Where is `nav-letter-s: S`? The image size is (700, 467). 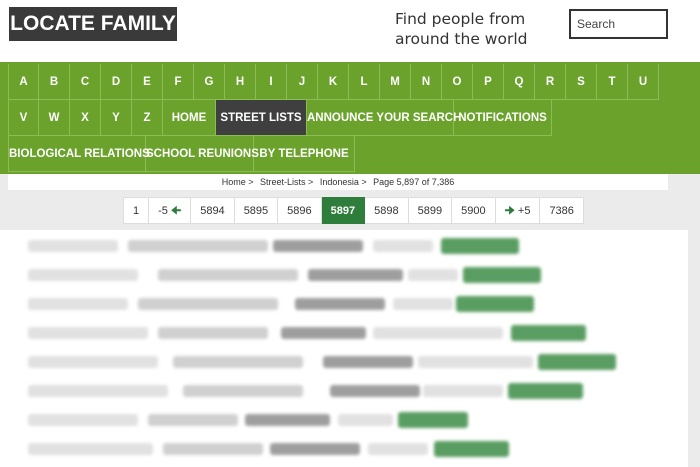 nav-letter-s: S is located at coordinates (581, 82).